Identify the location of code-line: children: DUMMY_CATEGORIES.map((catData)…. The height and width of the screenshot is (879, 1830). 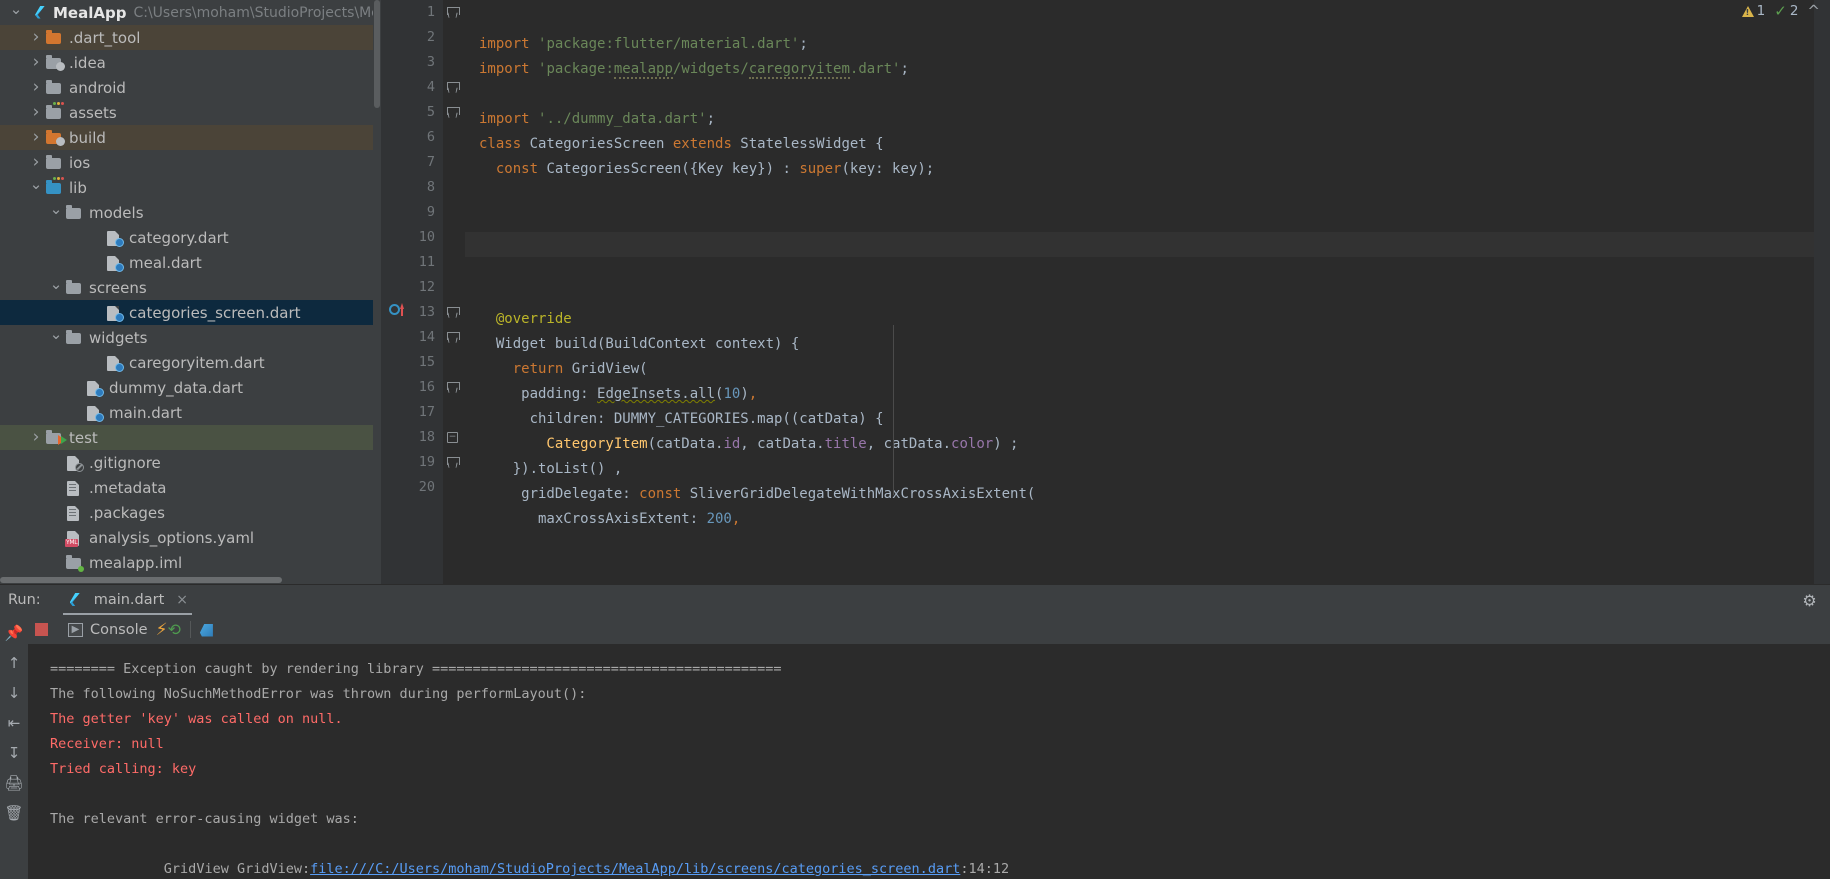
(1147, 419).